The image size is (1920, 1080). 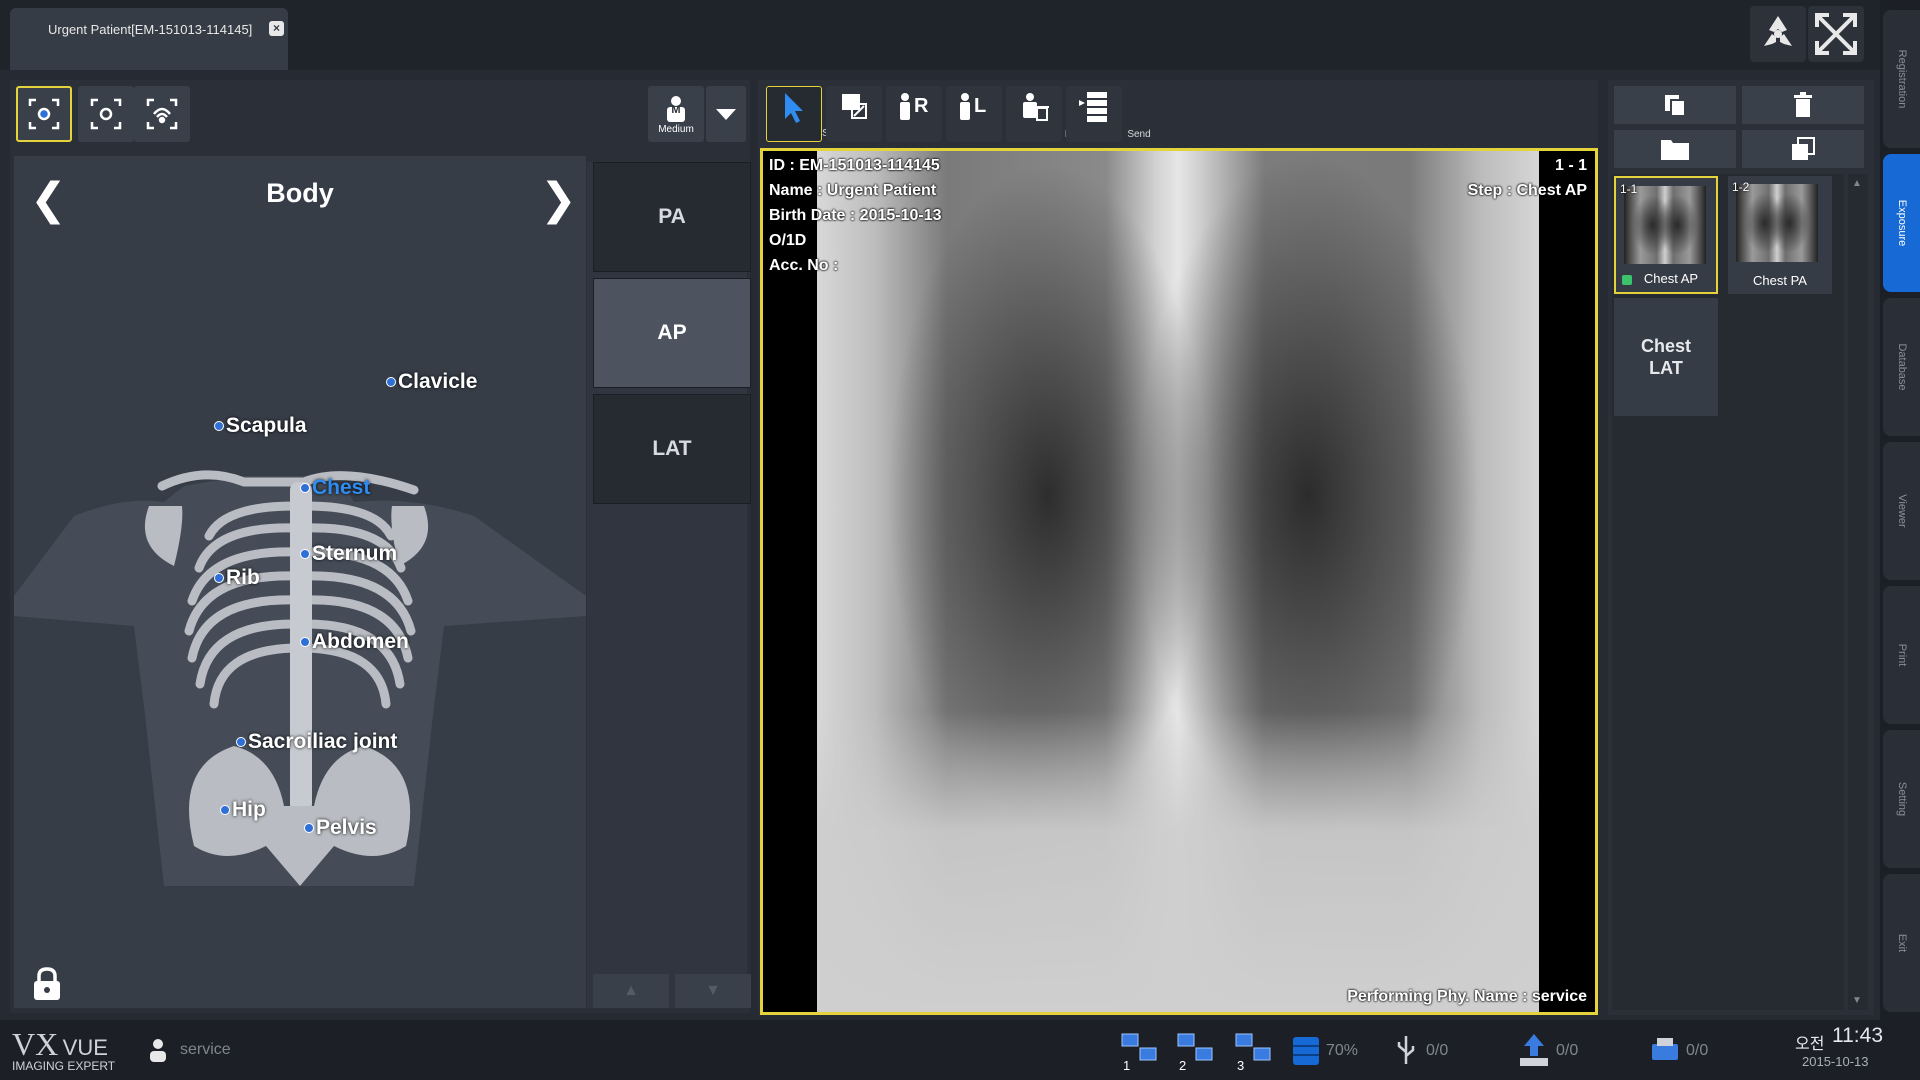 I want to click on reject-button: Reject, so click(x=1049, y=114).